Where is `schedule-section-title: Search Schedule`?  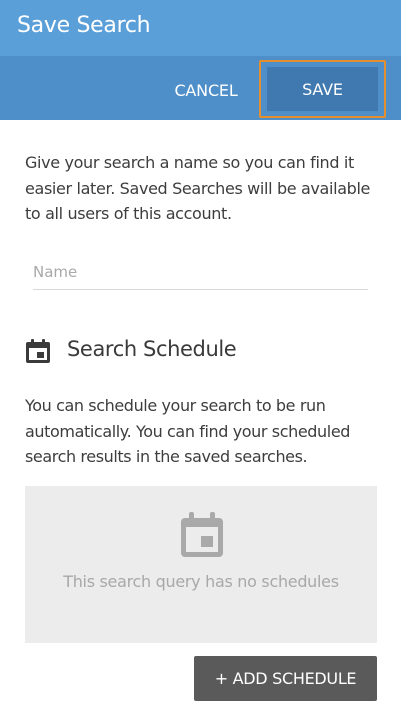 schedule-section-title: Search Schedule is located at coordinates (152, 349).